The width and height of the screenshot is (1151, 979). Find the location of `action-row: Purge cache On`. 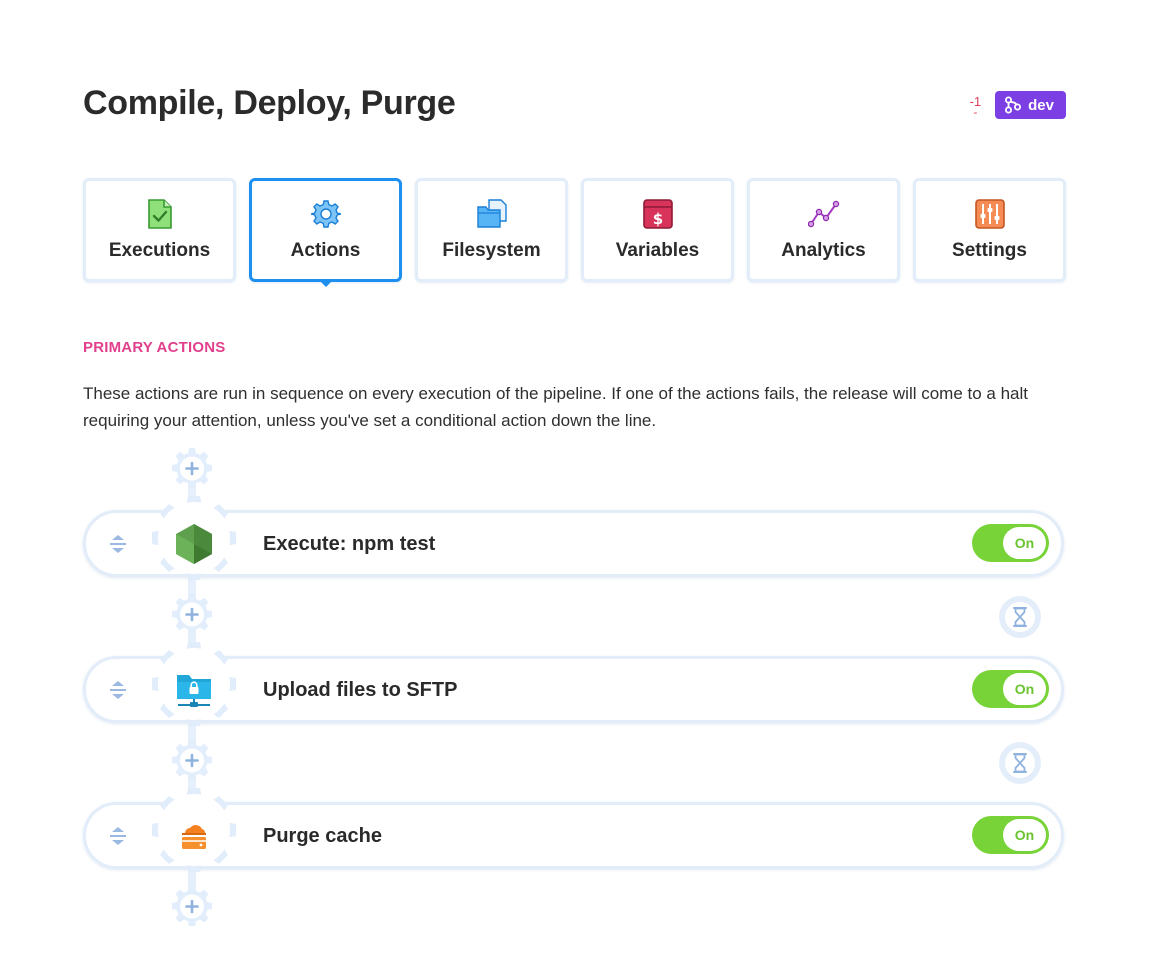

action-row: Purge cache On is located at coordinates (573, 830).